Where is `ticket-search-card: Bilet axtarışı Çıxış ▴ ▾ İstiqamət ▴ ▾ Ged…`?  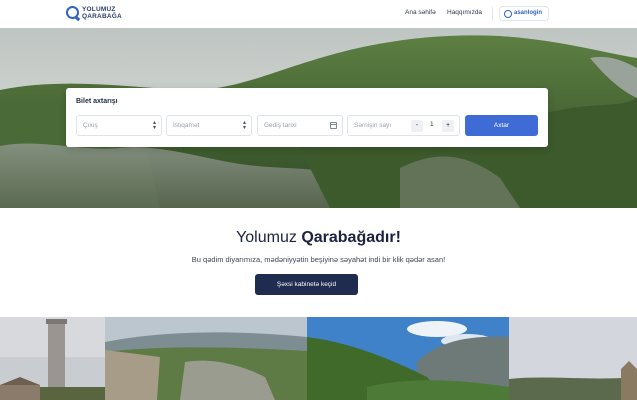
ticket-search-card: Bilet axtarışı Çıxış ▴ ▾ İstiqamət ▴ ▾ Ged… is located at coordinates (307, 117).